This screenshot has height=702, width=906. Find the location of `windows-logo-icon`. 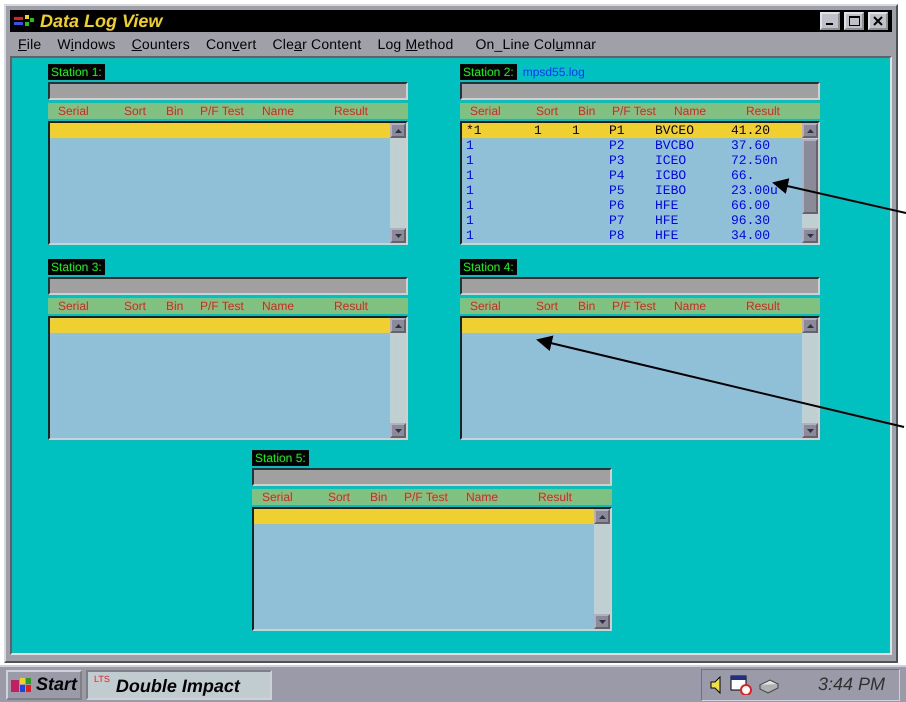

windows-logo-icon is located at coordinates (22, 685).